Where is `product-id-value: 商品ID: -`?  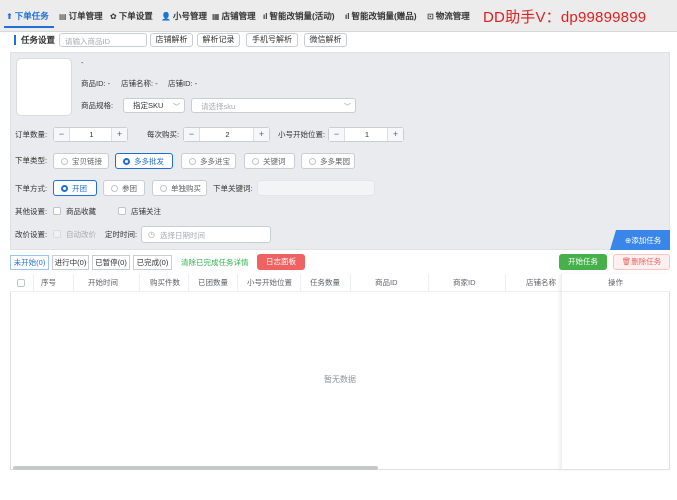
product-id-value: 商品ID: - is located at coordinates (96, 83).